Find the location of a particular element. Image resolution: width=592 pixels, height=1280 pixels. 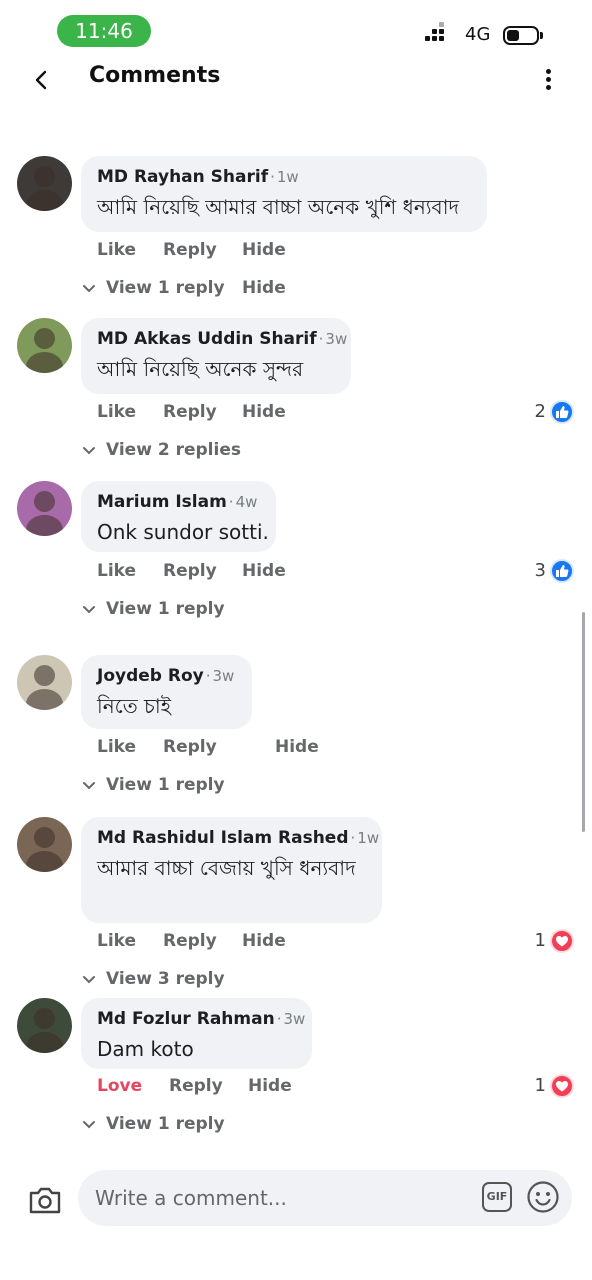

view-replies-button: View 2 replies is located at coordinates (180, 452).